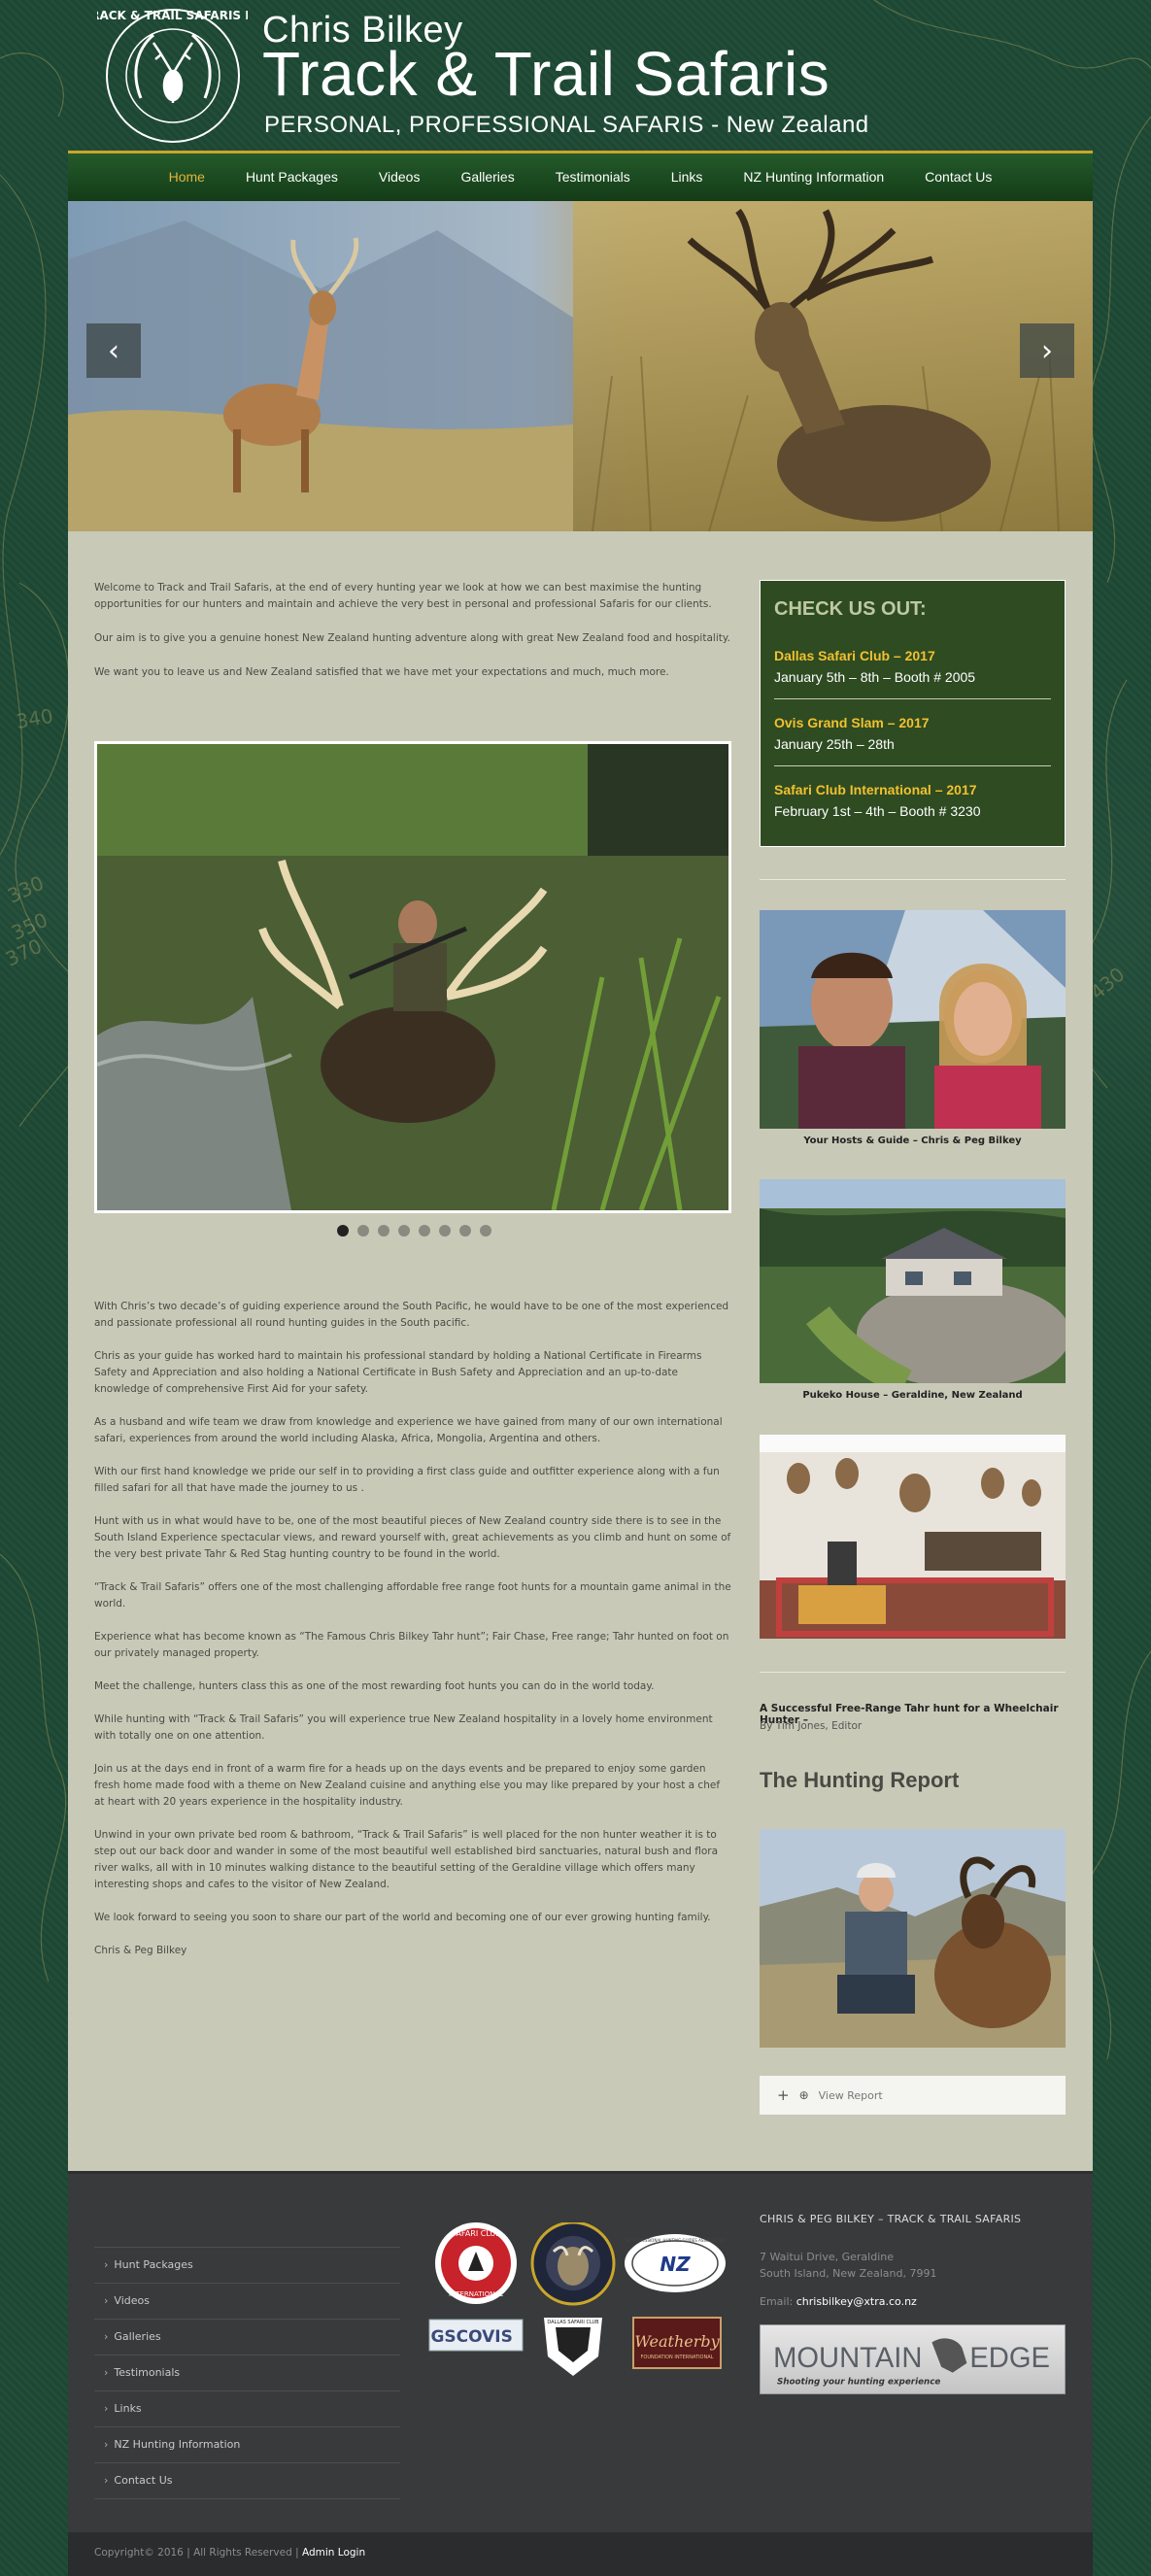  Describe the element at coordinates (848, 2273) in the screenshot. I see `footer-address-line: South Island, New Zealand, 7991` at that location.